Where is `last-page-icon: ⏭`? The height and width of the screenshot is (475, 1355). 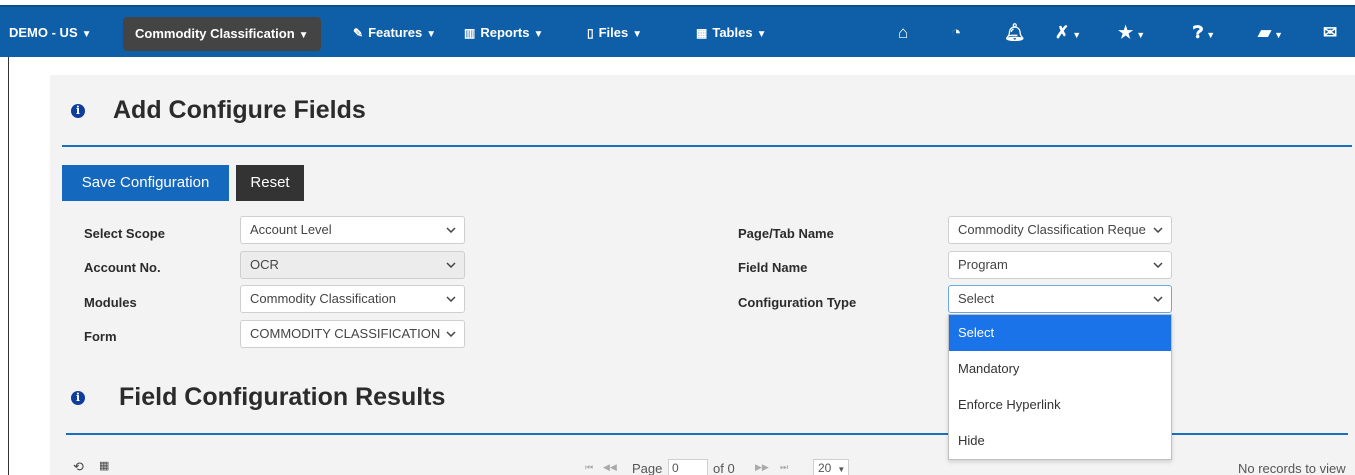
last-page-icon: ⏭ is located at coordinates (784, 467).